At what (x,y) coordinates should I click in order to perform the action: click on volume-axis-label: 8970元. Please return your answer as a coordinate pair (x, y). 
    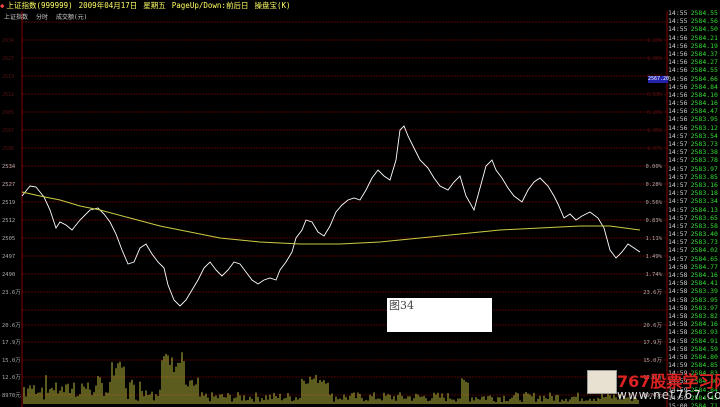
    Looking at the image, I should click on (11, 395).